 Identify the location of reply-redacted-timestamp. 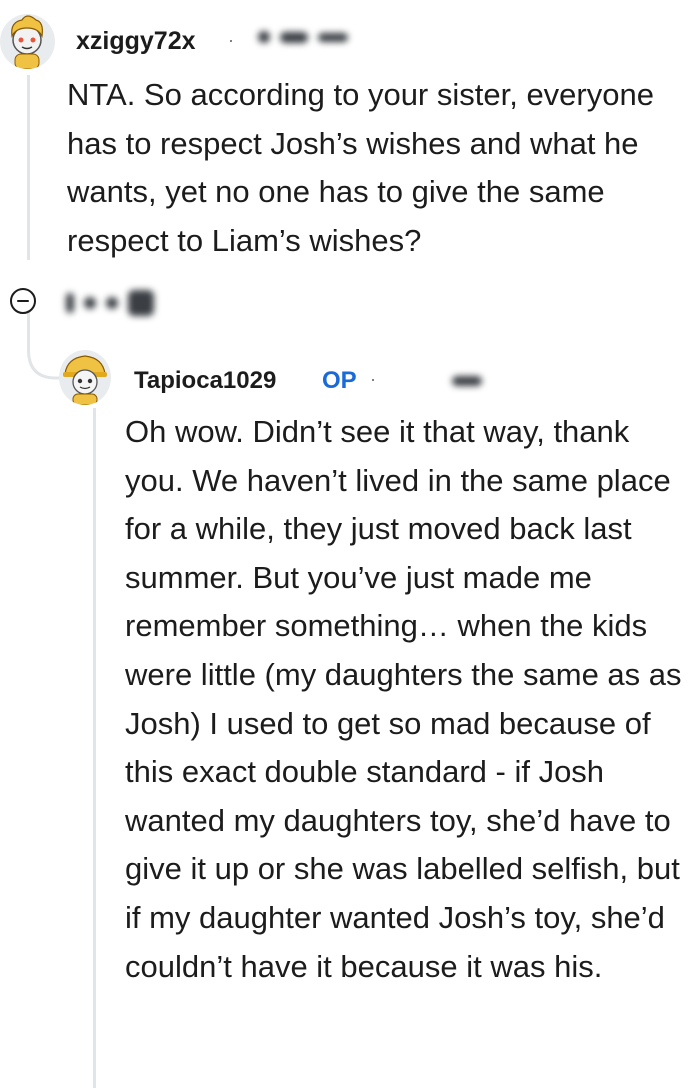
(467, 381).